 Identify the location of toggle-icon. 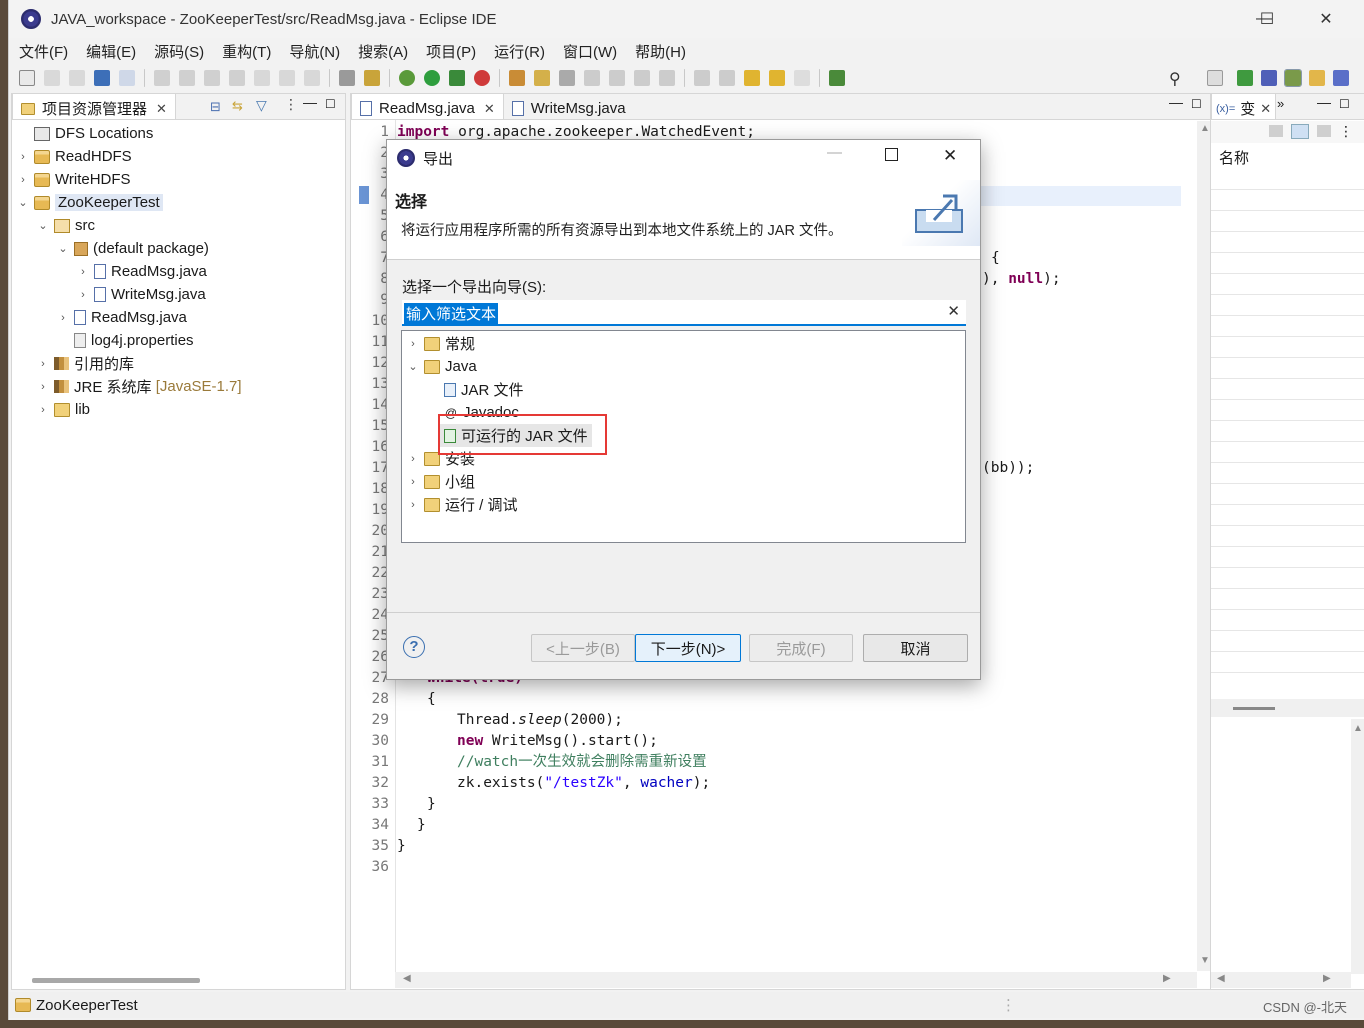
(372, 78).